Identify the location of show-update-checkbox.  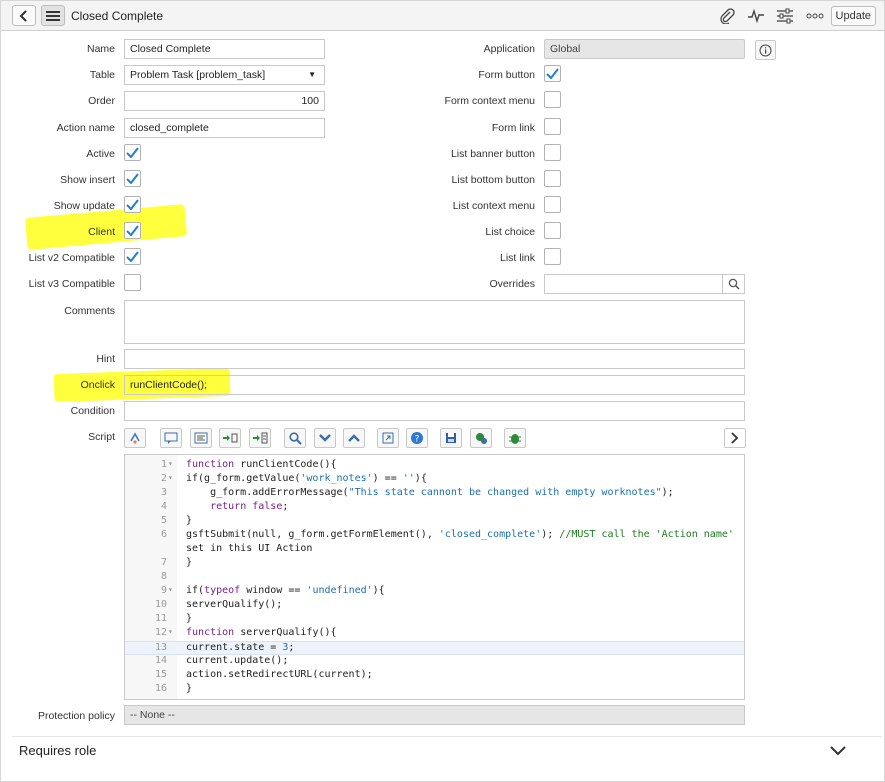
(132, 204).